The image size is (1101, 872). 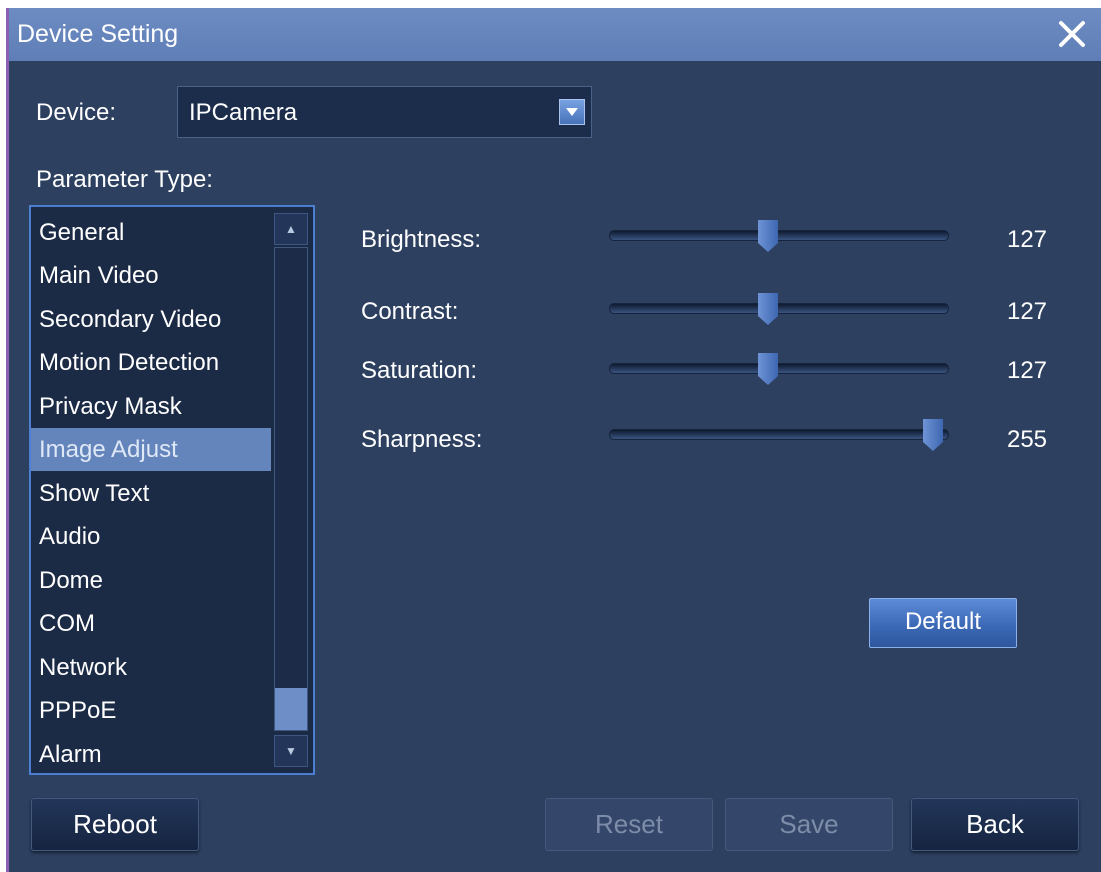 What do you see at coordinates (124, 179) in the screenshot?
I see `parameter-type-label: Parameter Type:` at bounding box center [124, 179].